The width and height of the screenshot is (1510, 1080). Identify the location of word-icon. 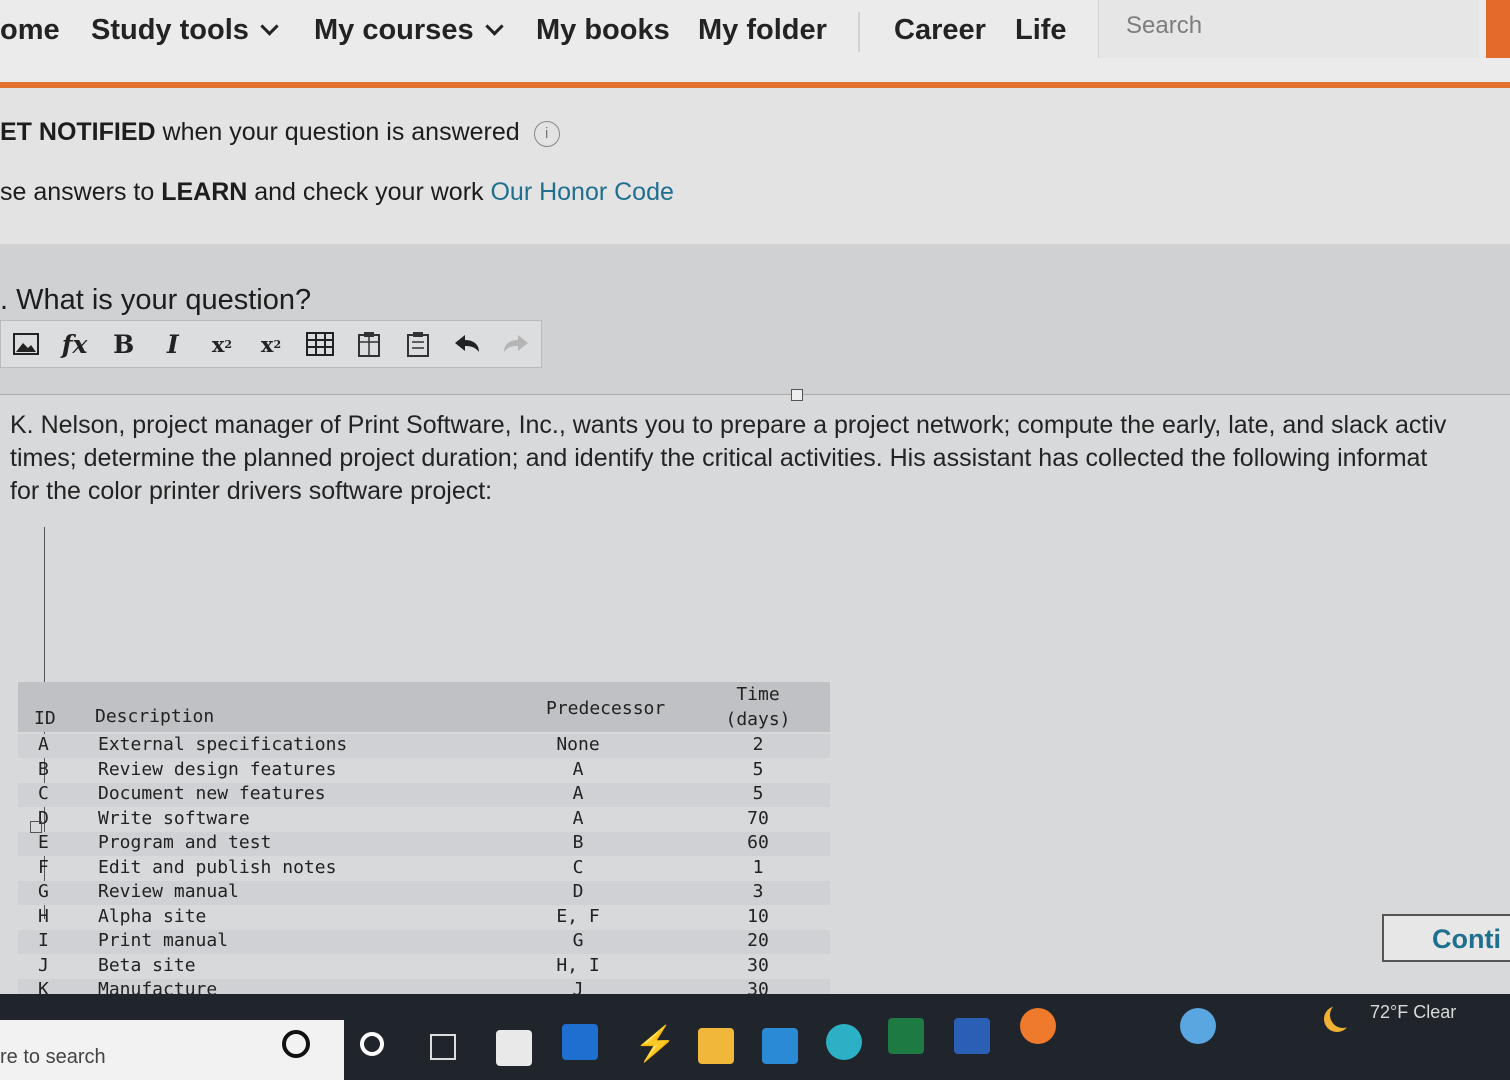
(972, 1036).